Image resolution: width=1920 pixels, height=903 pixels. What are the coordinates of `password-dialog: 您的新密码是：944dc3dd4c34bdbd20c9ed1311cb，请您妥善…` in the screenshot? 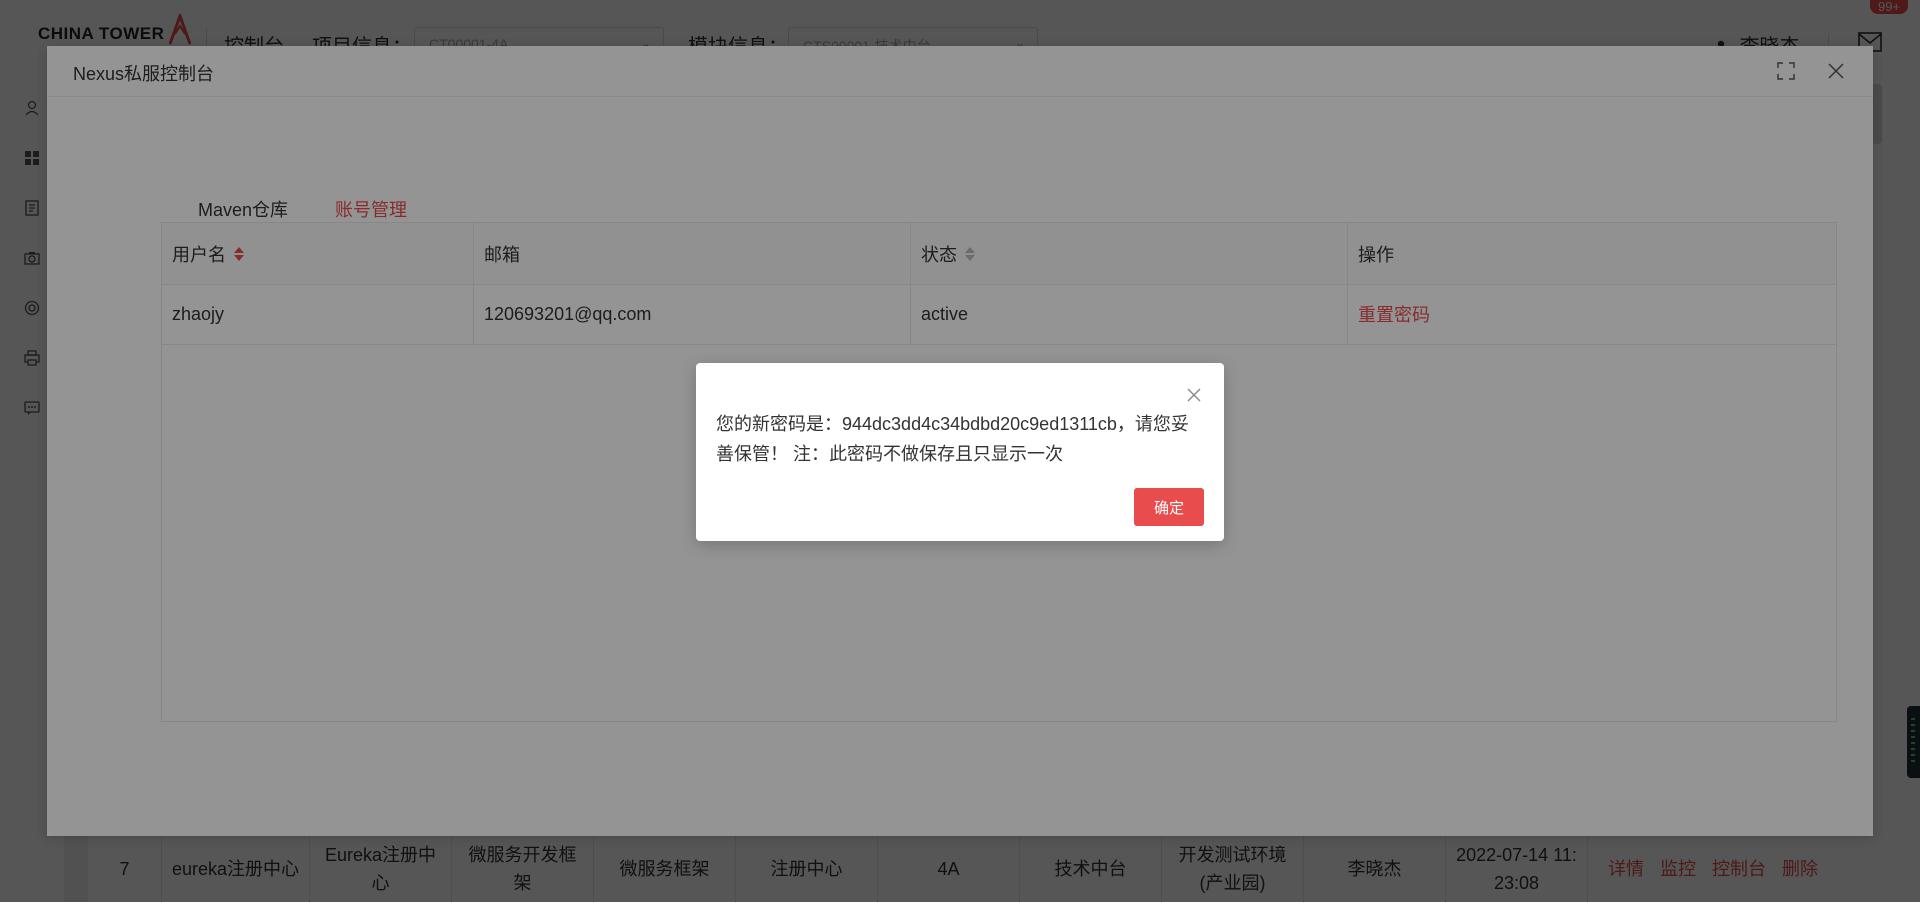 It's located at (960, 452).